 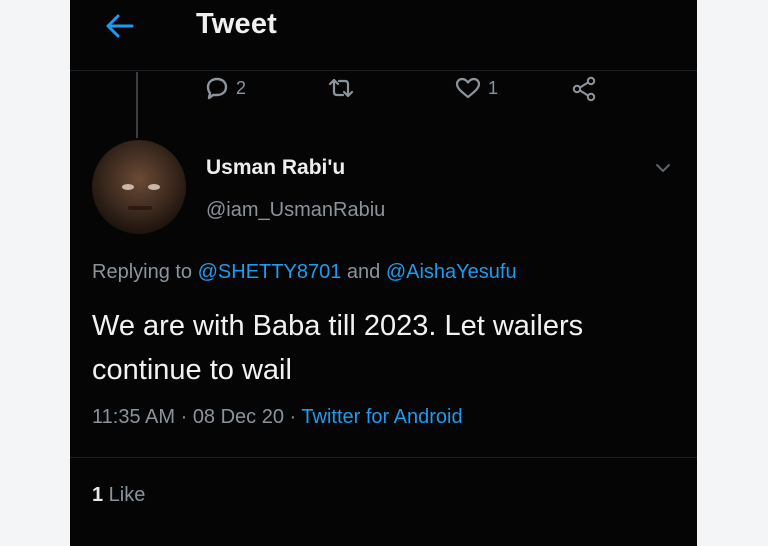 What do you see at coordinates (238, 417) in the screenshot?
I see `tweet-date: 08 Dec 20` at bounding box center [238, 417].